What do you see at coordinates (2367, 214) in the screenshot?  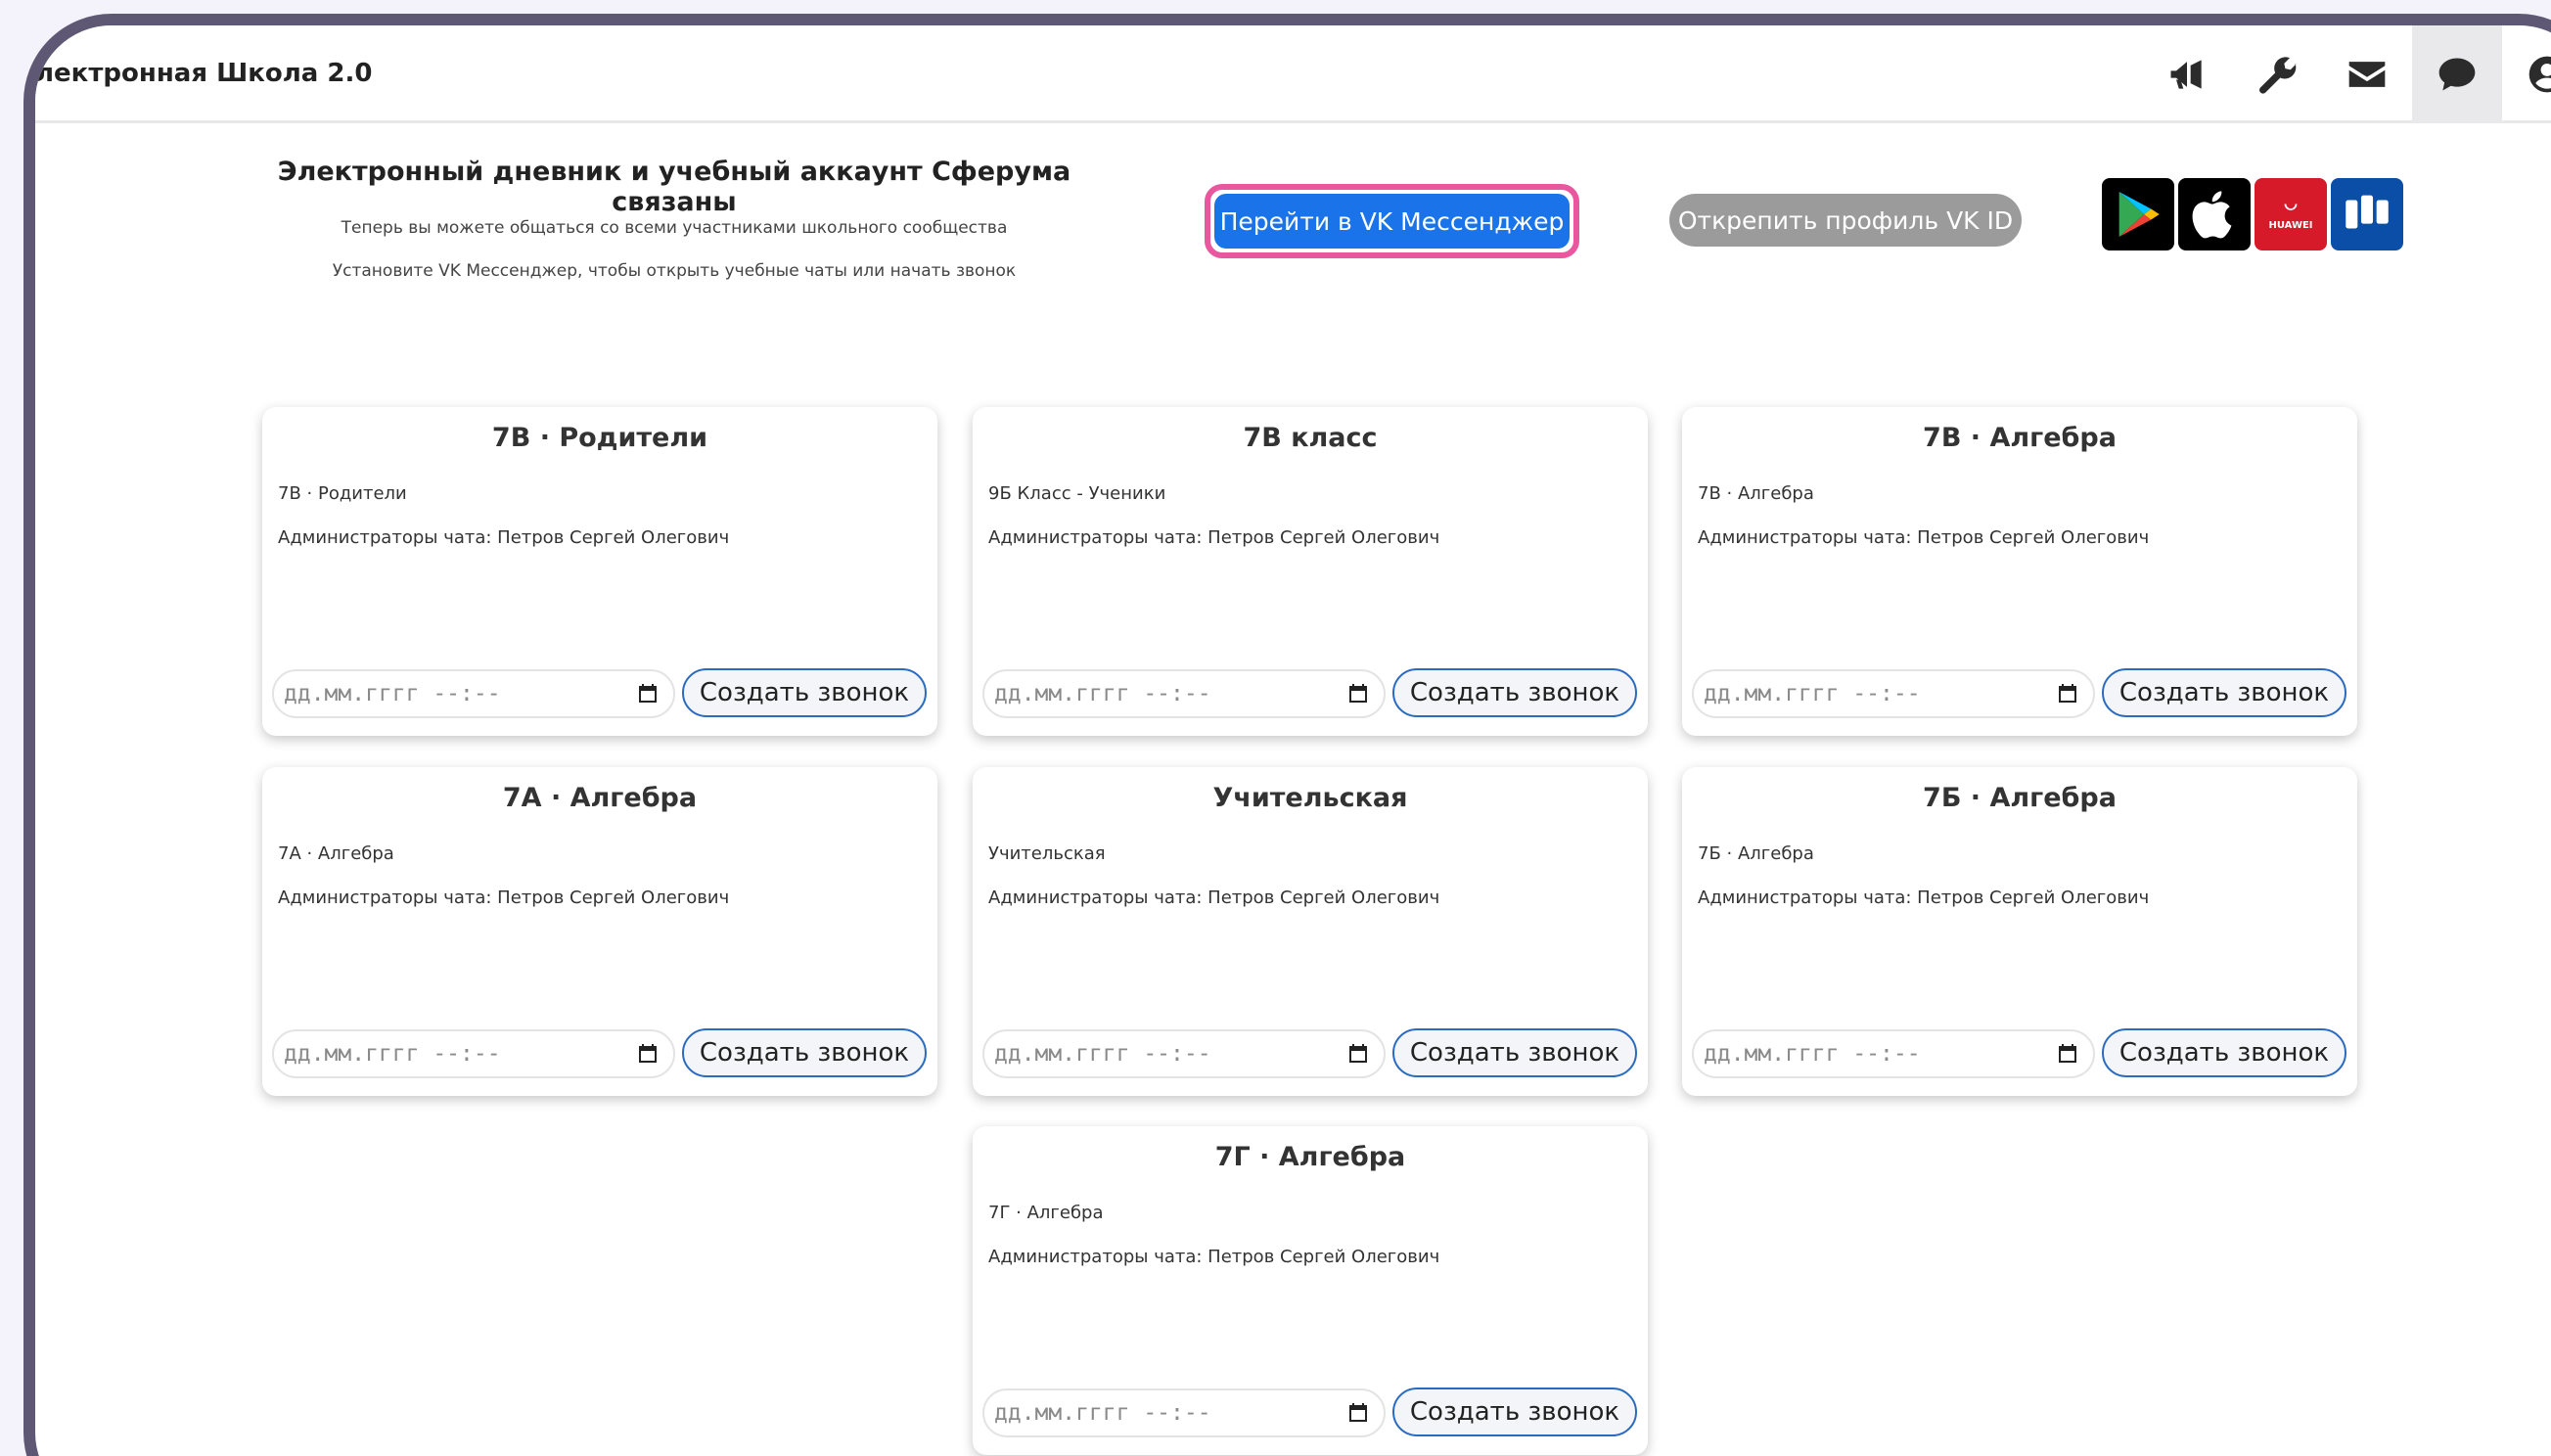 I see `rustore-icon` at bounding box center [2367, 214].